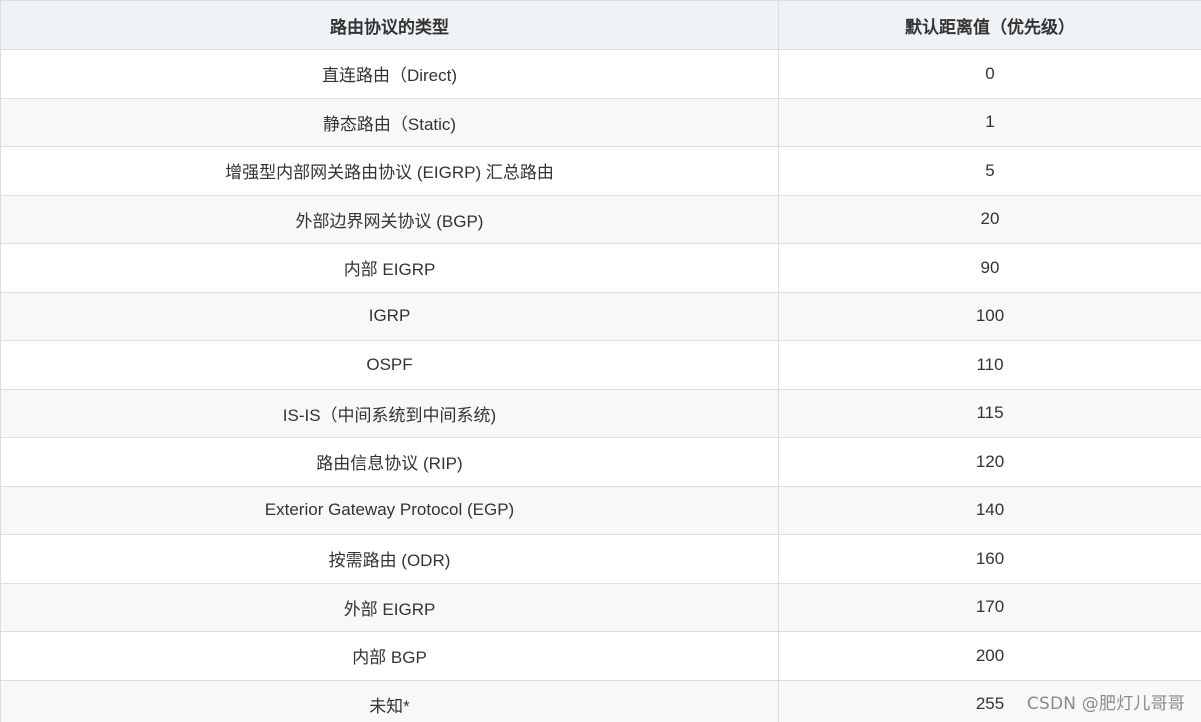 Image resolution: width=1201 pixels, height=722 pixels. I want to click on header-protocol-type: 路由协议的类型, so click(389, 25).